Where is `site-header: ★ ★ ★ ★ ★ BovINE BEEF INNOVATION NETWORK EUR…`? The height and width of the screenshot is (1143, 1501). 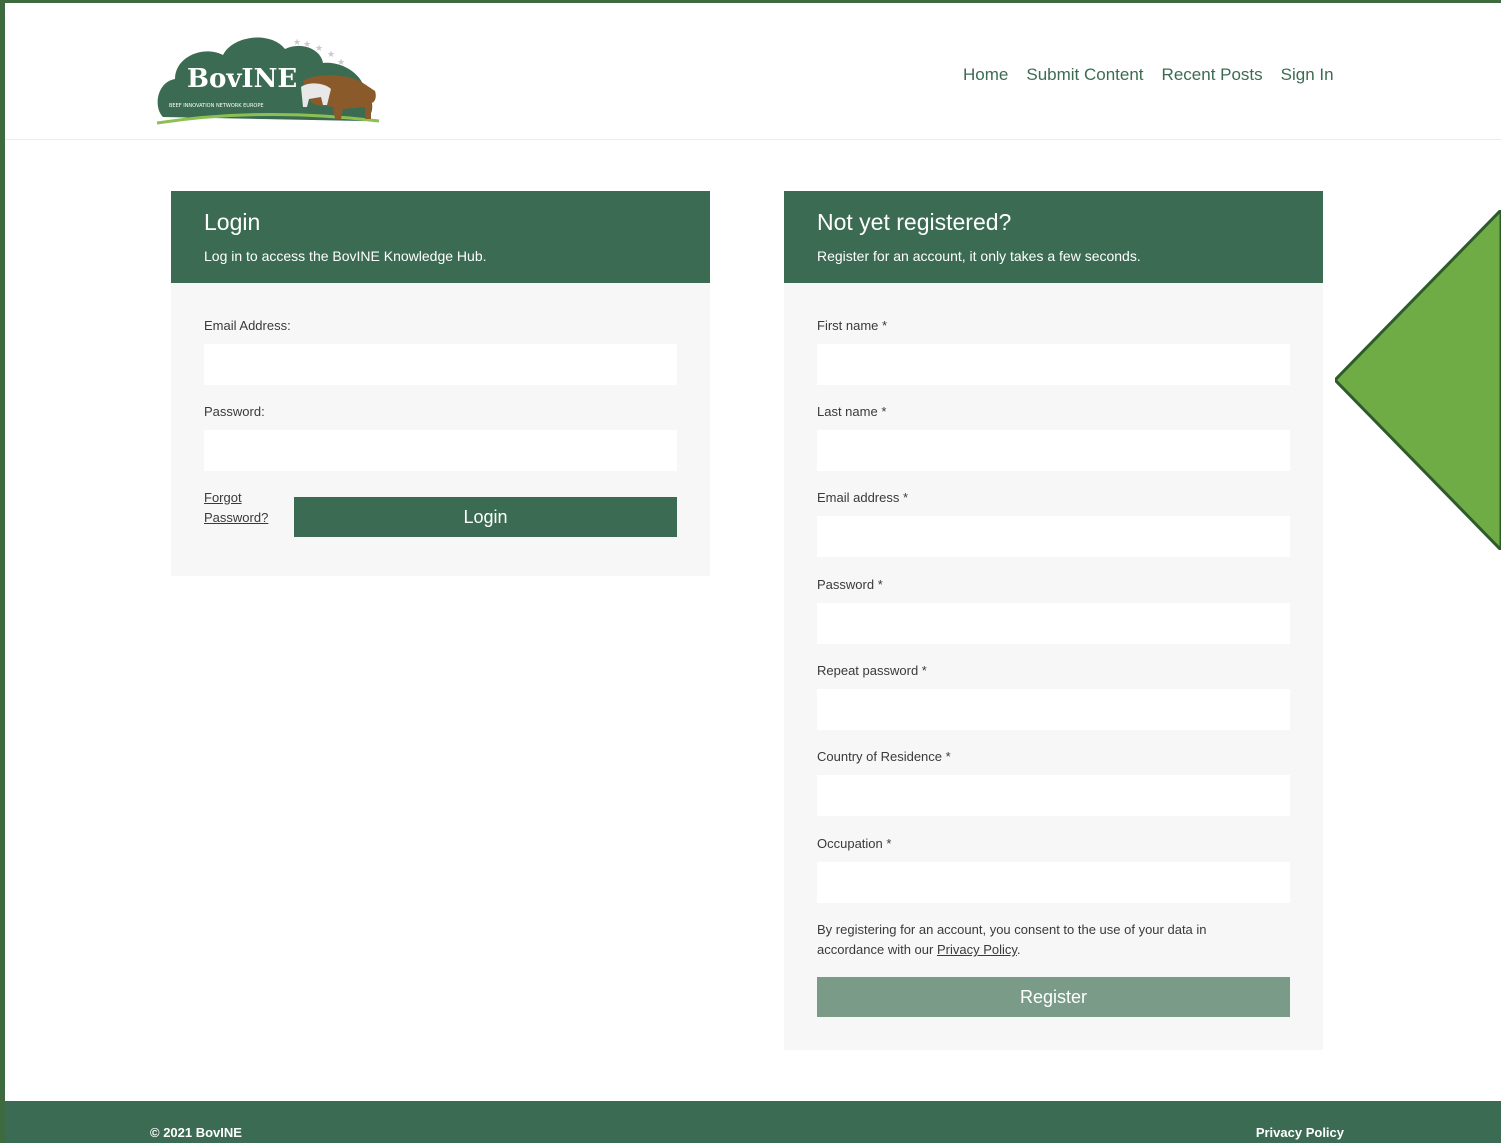
site-header: ★ ★ ★ ★ ★ BovINE BEEF INNOVATION NETWORK EUR… is located at coordinates (753, 71).